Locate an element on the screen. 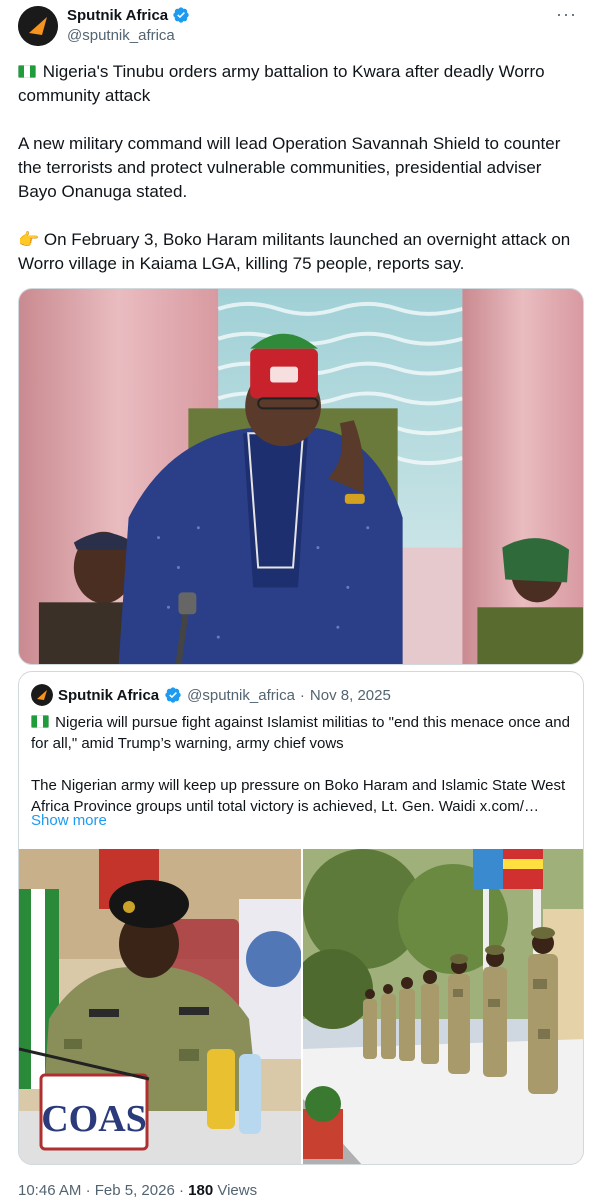 The width and height of the screenshot is (593, 1201). quoted-account-name: Sputnik Africa is located at coordinates (109, 695).